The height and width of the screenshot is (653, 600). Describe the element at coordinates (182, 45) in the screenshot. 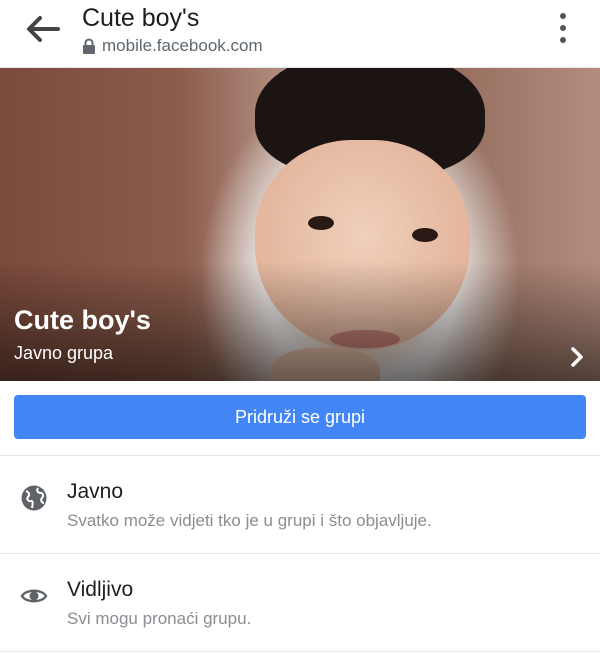

I see `url-text: mobile.facebook.com` at that location.